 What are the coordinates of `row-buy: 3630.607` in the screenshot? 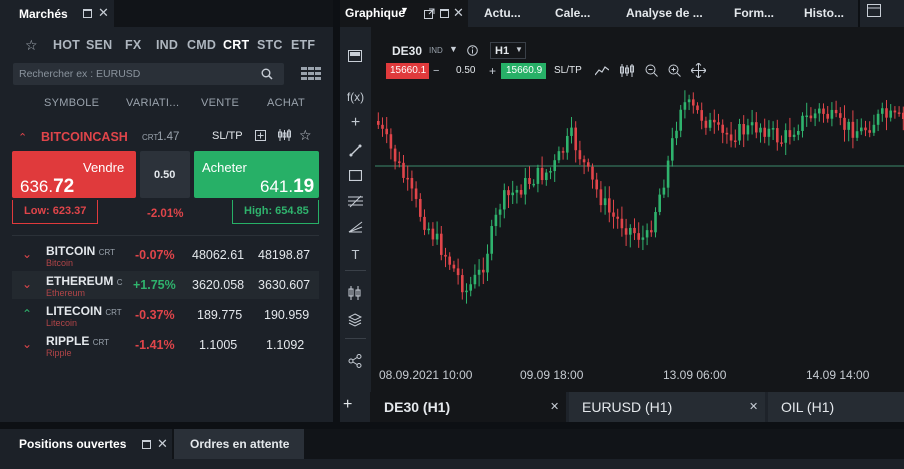 It's located at (284, 285).